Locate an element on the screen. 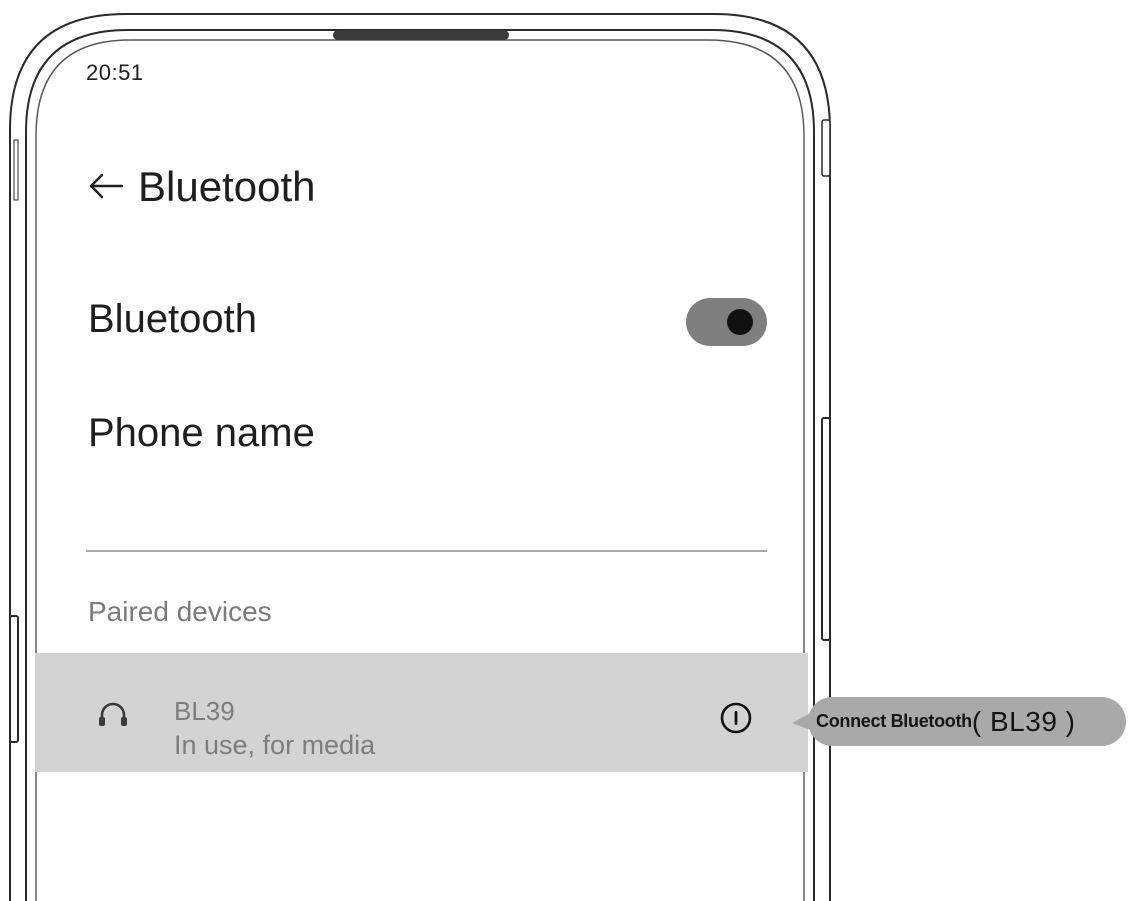 The width and height of the screenshot is (1131, 901). bluetooth-label: Bluetooth is located at coordinates (173, 319).